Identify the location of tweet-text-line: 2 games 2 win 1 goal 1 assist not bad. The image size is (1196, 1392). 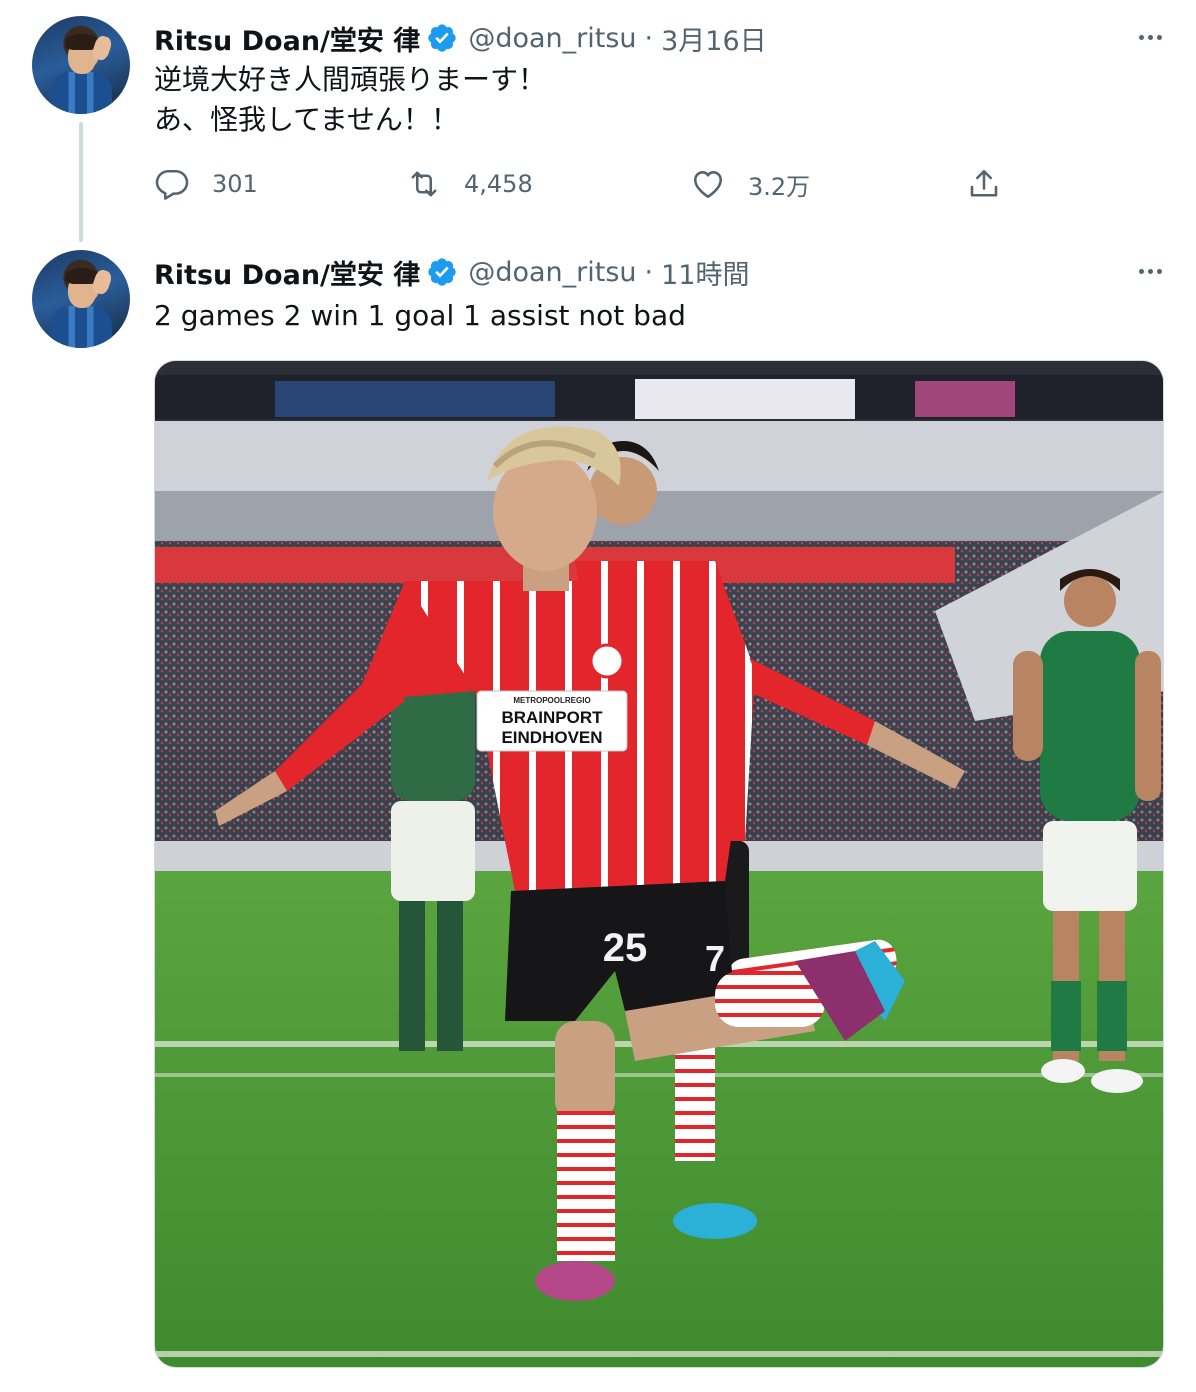
(420, 315).